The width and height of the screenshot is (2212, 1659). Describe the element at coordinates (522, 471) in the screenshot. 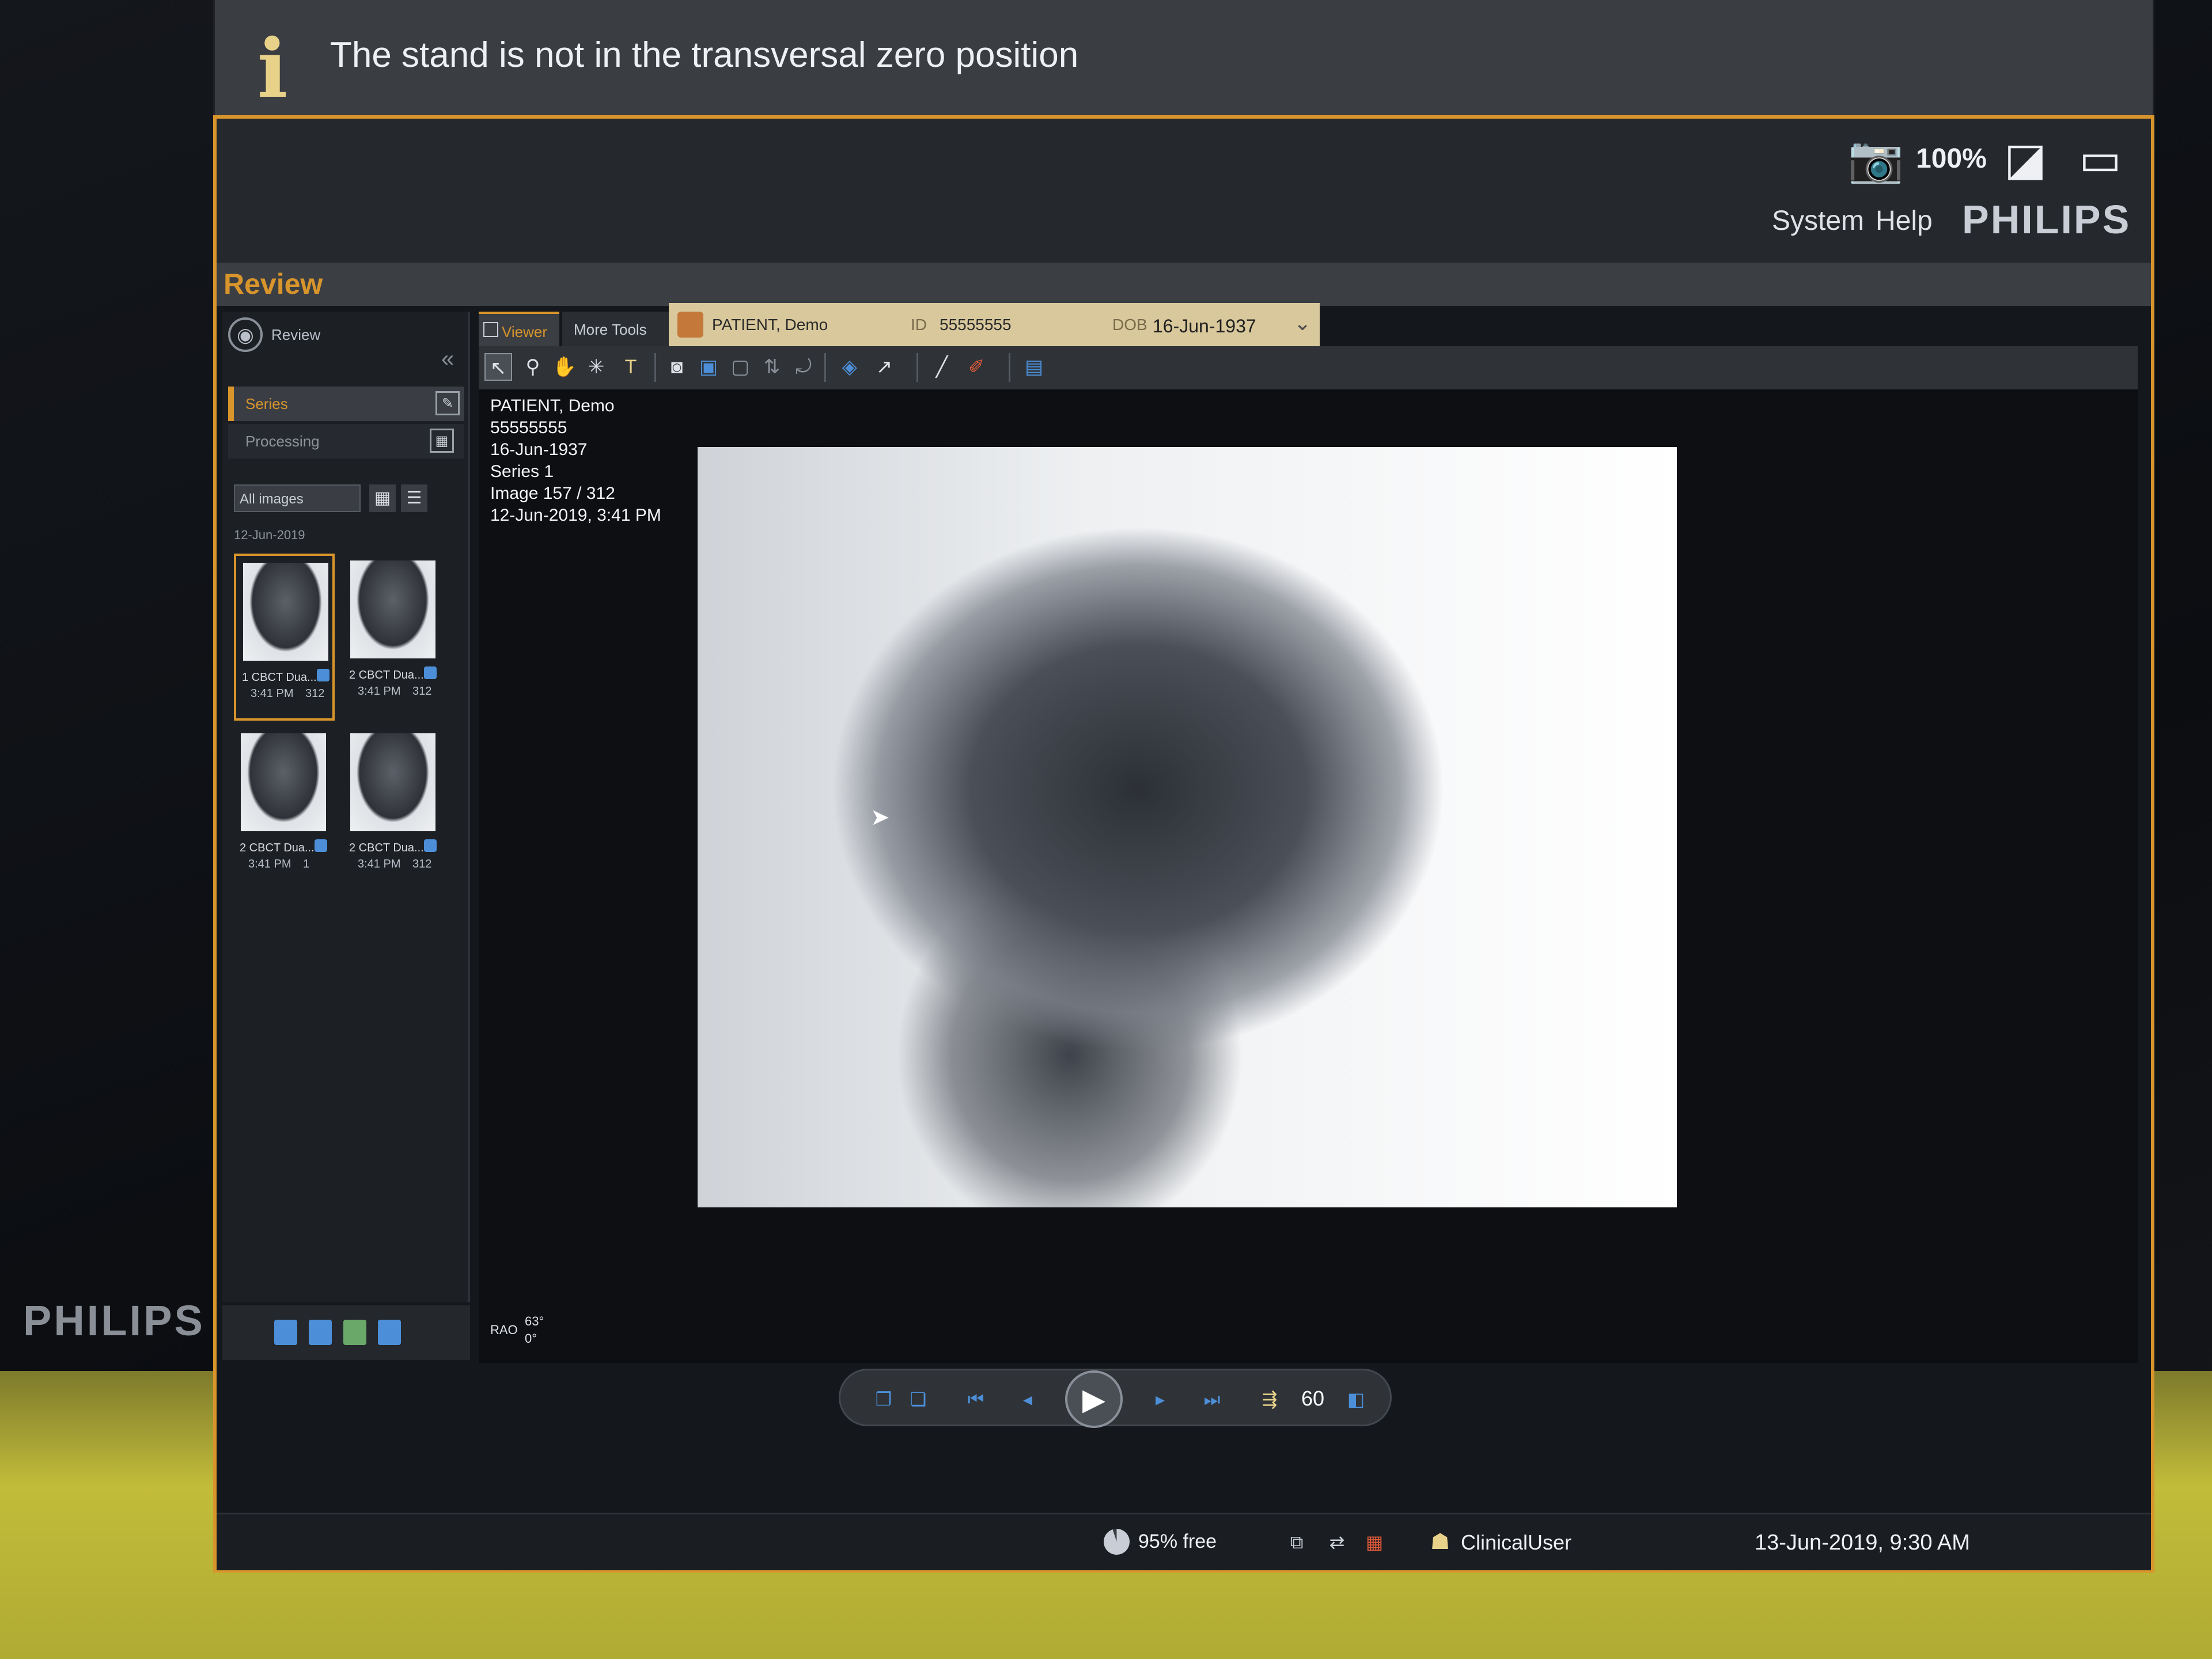

I see `overlay-series: Series 1` at that location.